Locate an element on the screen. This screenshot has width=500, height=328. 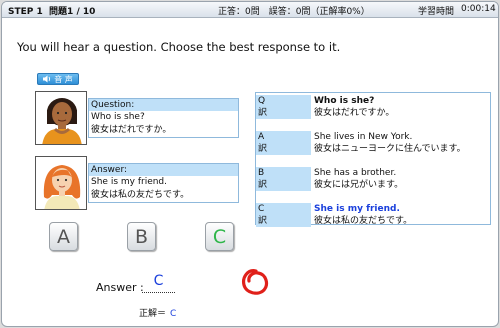
choice-c-button: C is located at coordinates (219, 236).